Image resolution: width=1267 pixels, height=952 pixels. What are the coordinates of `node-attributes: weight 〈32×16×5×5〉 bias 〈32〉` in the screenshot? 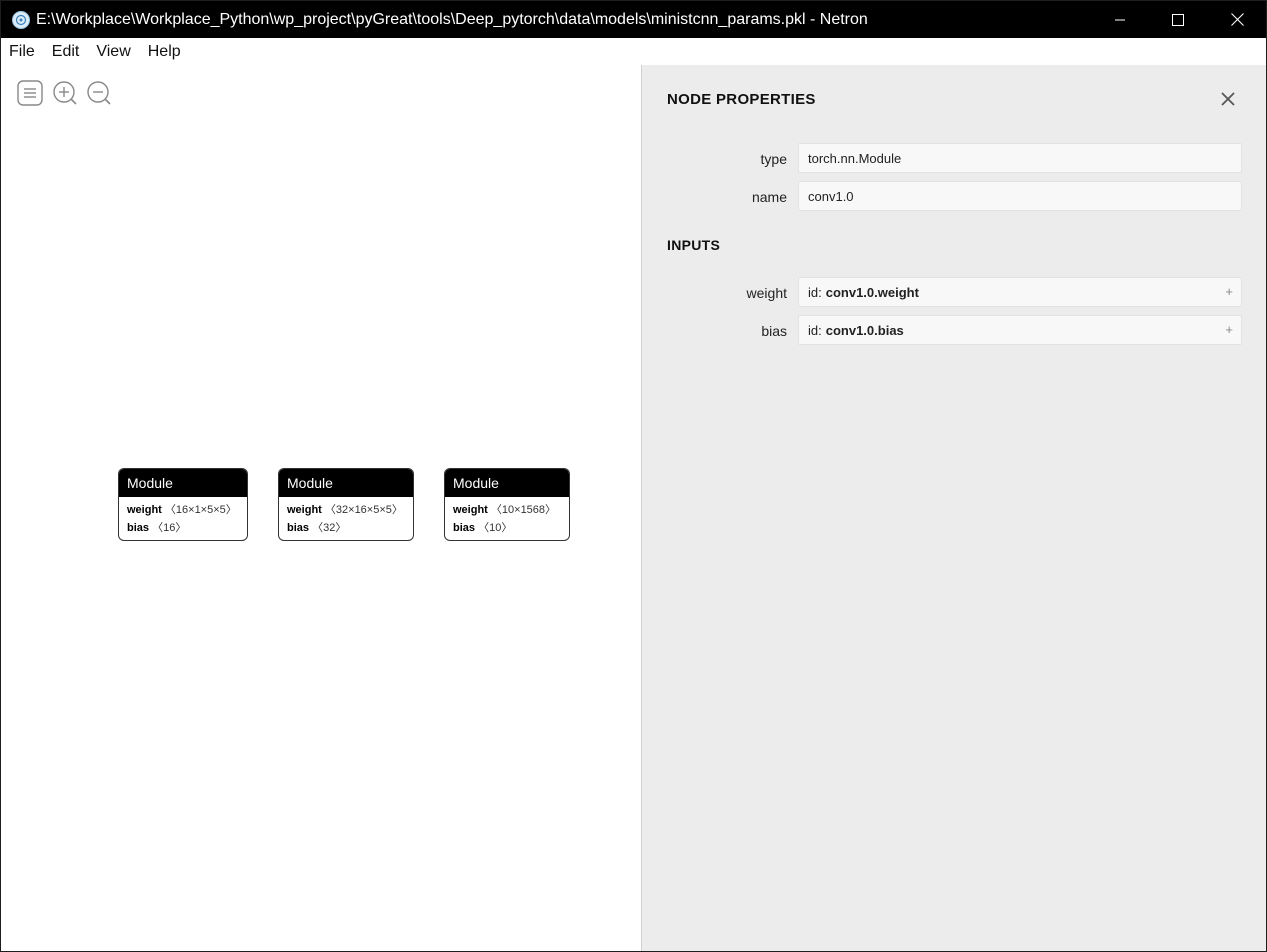 It's located at (346, 517).